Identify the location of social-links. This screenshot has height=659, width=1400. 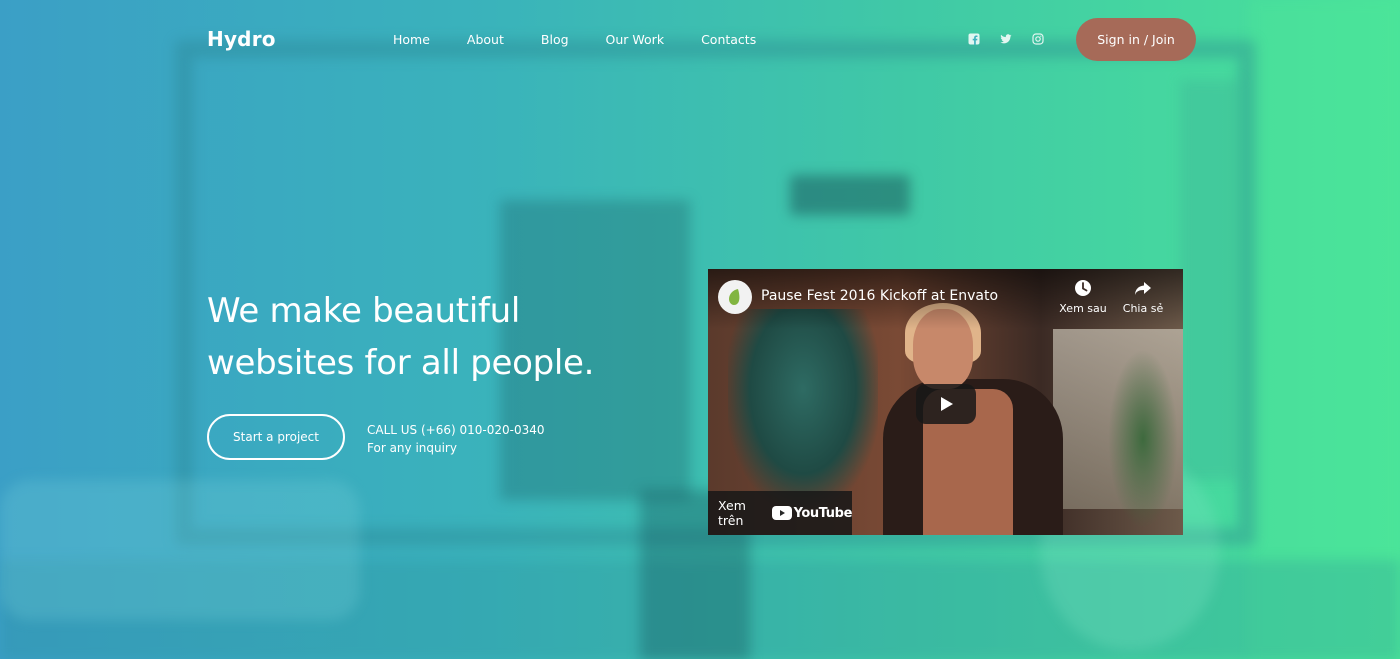
(1016, 40).